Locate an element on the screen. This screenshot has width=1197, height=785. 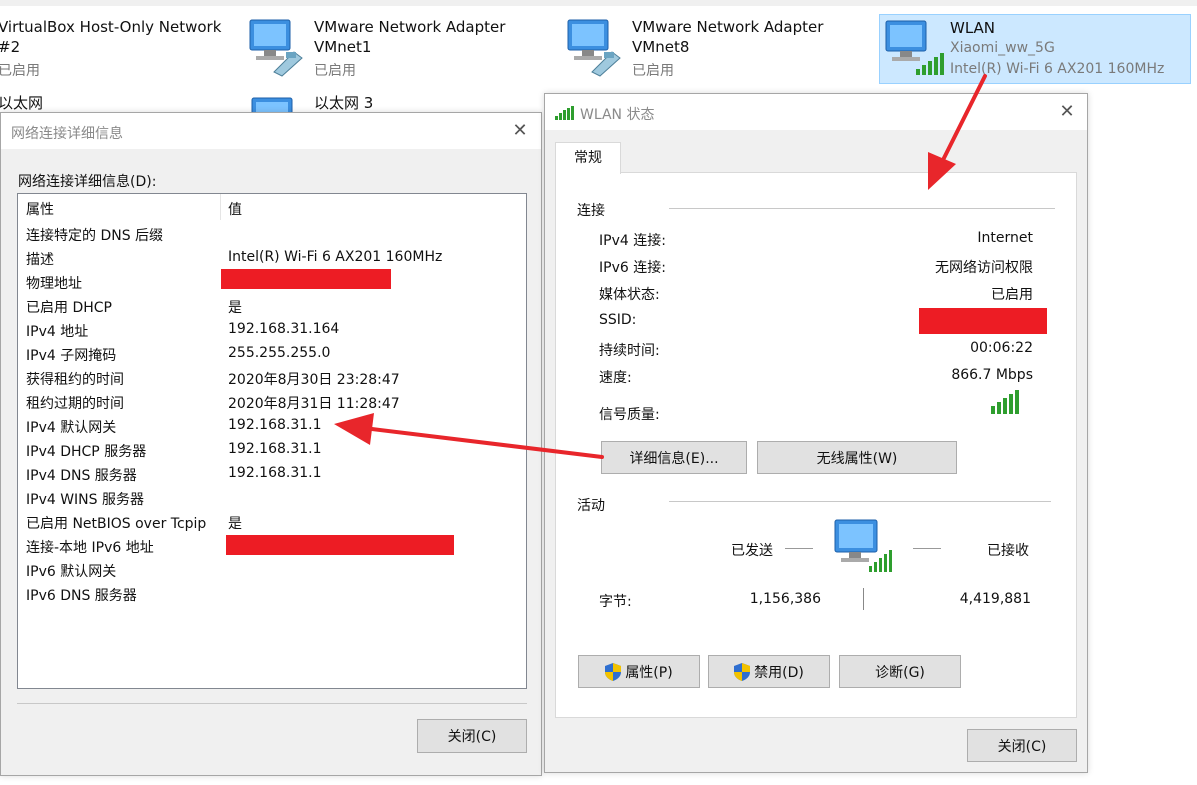
ipv6-value: 无网络访问权限 is located at coordinates (984, 268).